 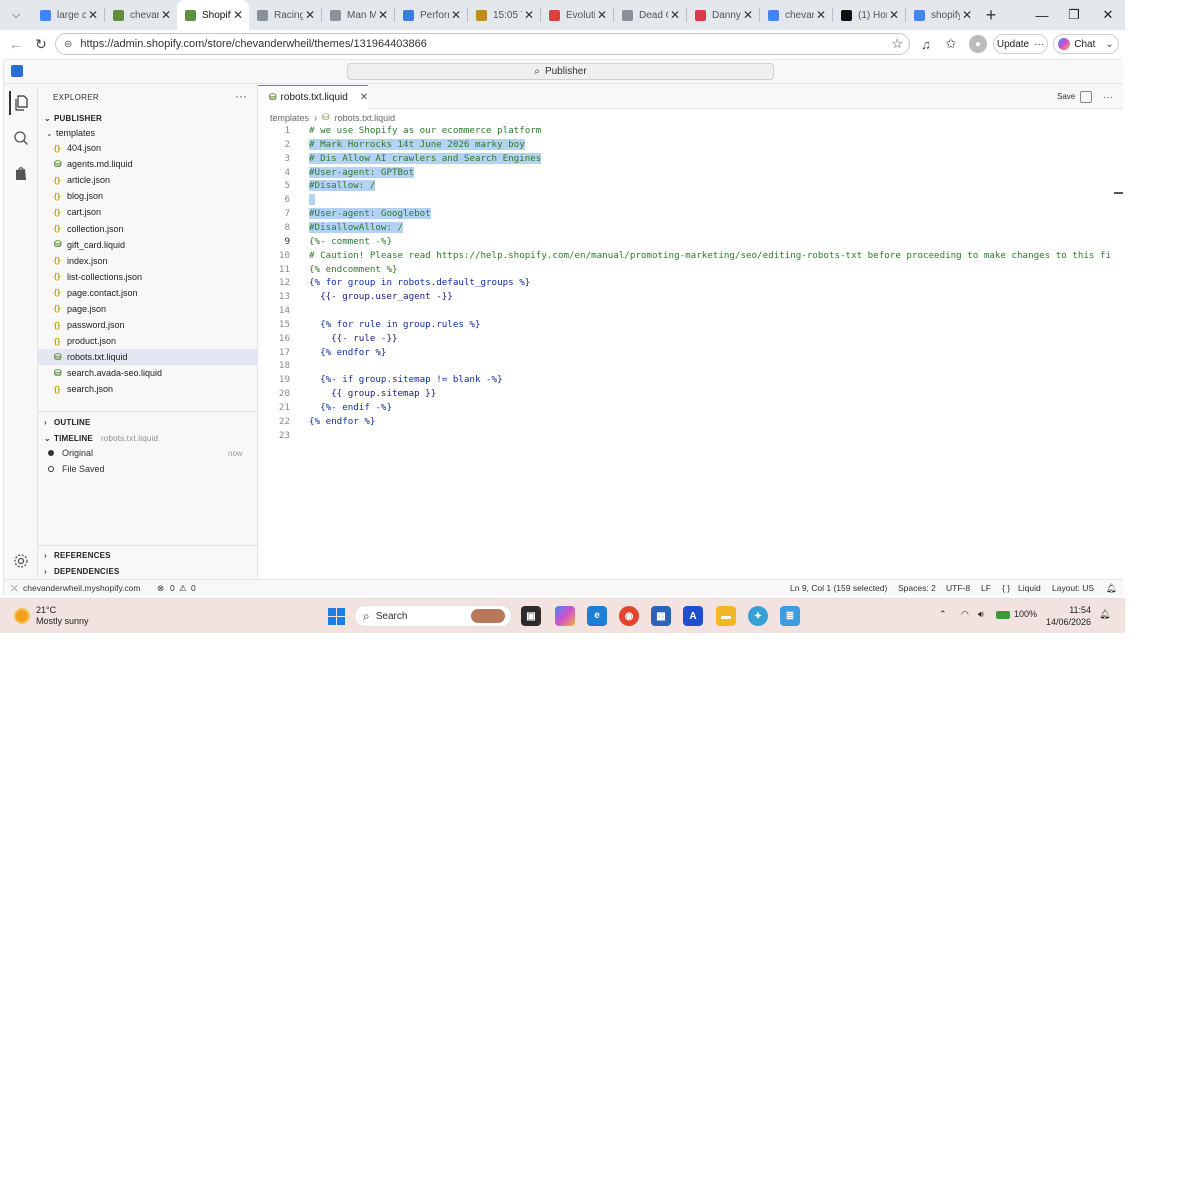 I want to click on restore-button: ❐, so click(x=1074, y=15).